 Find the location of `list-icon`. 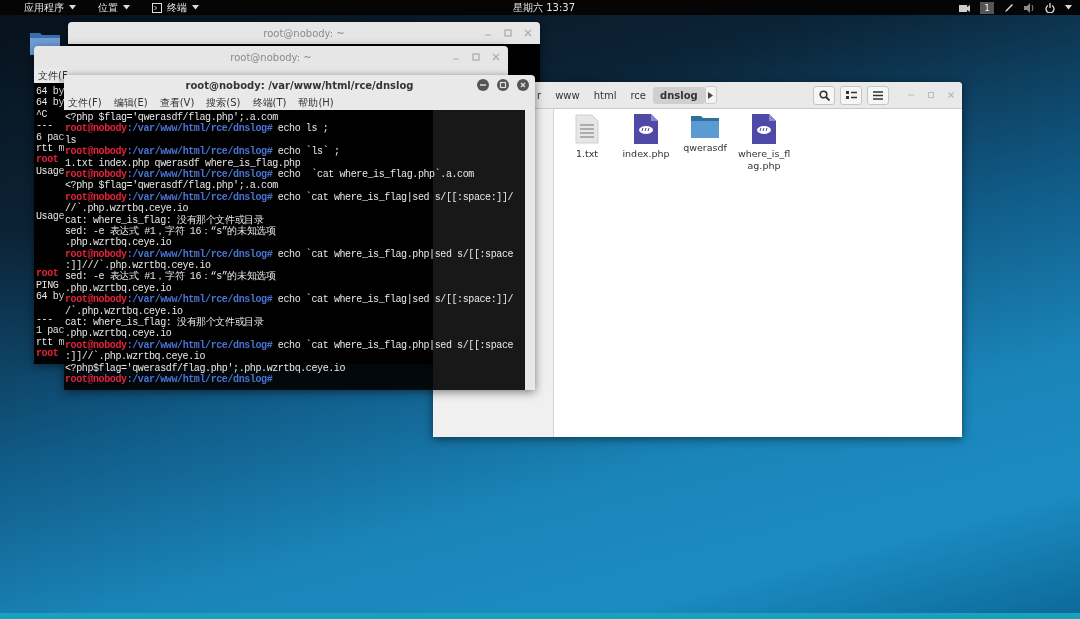

list-icon is located at coordinates (851, 95).